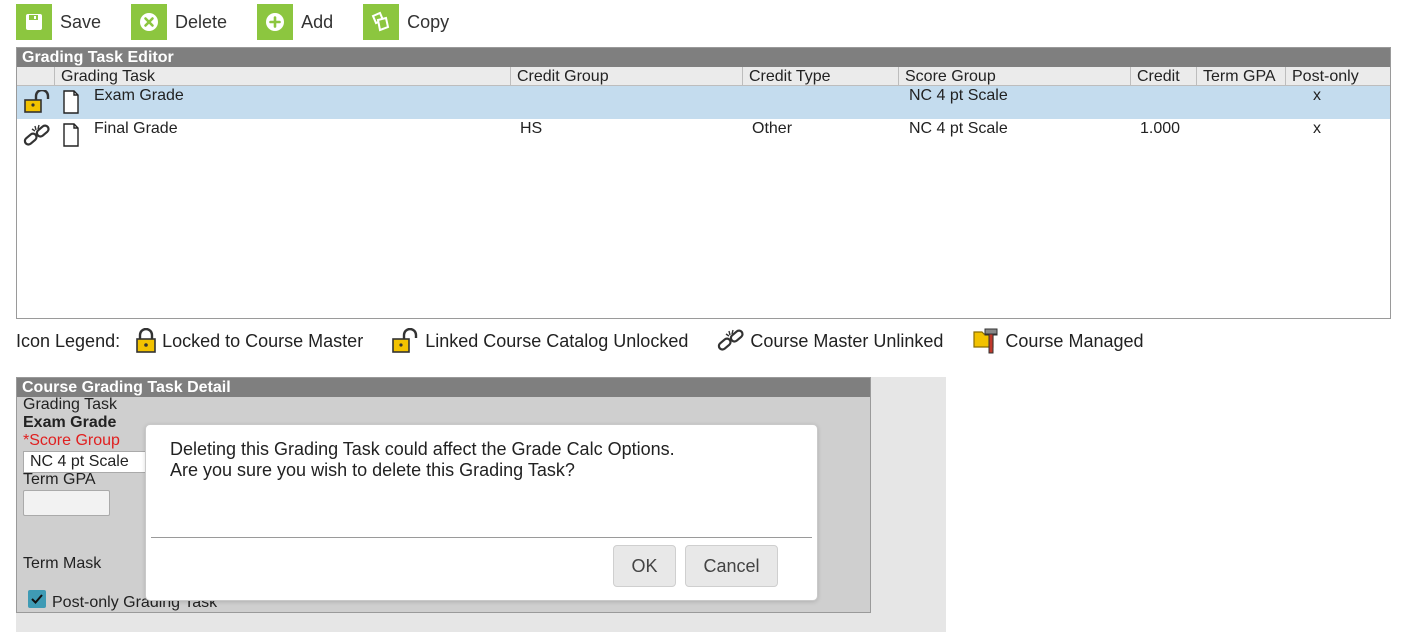 The image size is (1402, 632). I want to click on legend-item-unlocked: Linked Course Catalog Unlocked, so click(539, 341).